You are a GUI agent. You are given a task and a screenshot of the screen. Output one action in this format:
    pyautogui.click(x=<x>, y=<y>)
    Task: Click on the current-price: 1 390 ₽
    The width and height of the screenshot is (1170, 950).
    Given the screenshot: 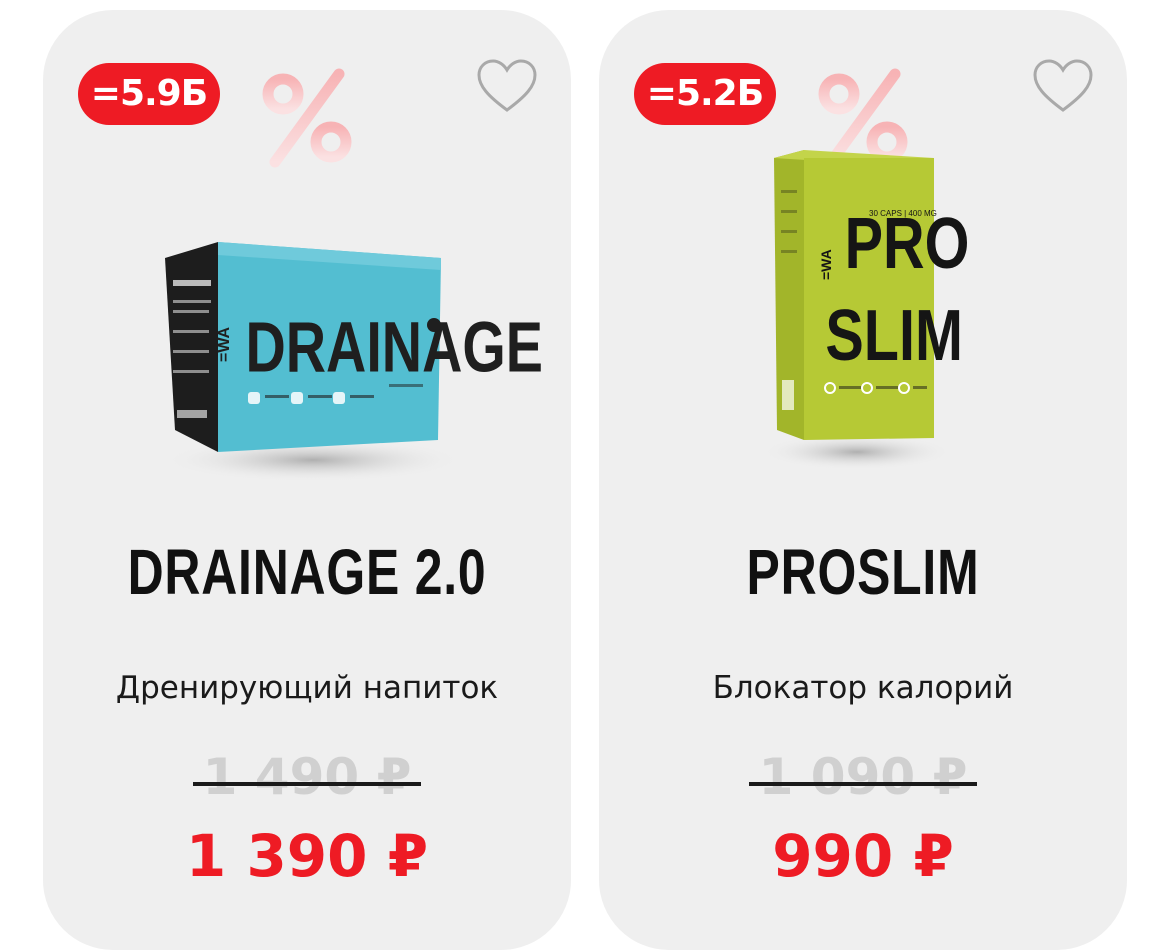 What is the action you would take?
    pyautogui.click(x=307, y=856)
    